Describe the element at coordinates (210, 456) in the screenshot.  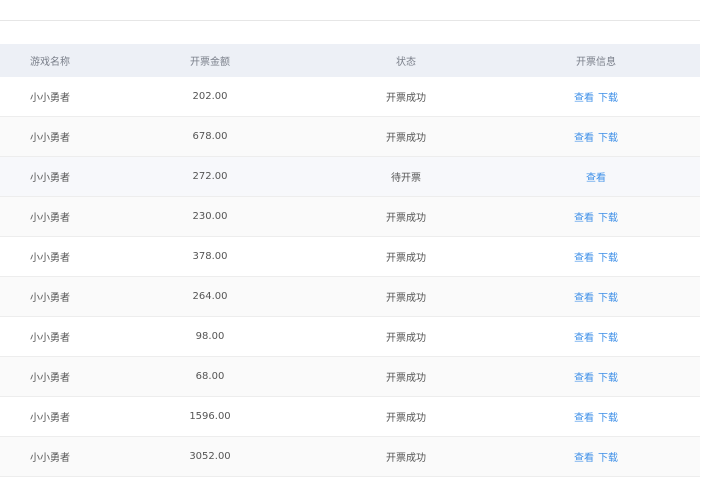
I see `amount-cell: 3052.00` at that location.